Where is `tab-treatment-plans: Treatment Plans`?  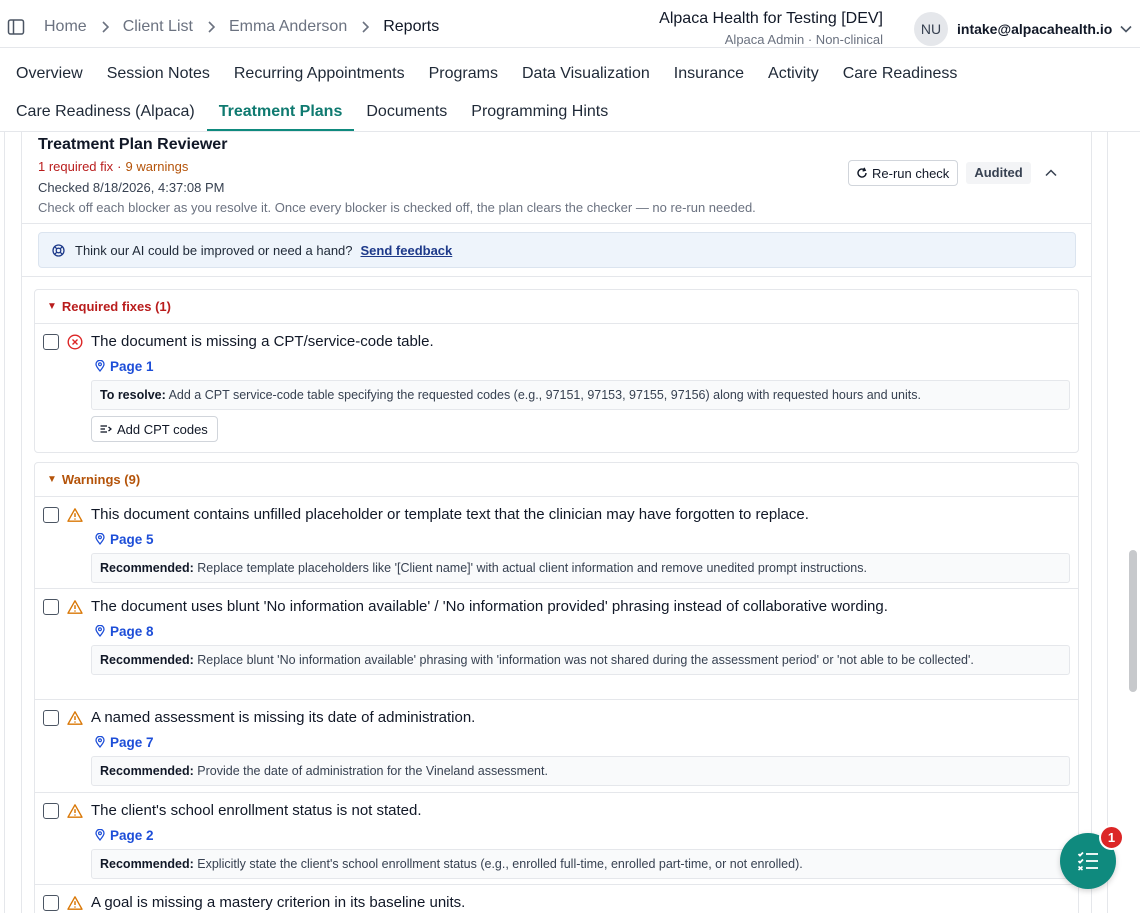 tab-treatment-plans: Treatment Plans is located at coordinates (280, 112).